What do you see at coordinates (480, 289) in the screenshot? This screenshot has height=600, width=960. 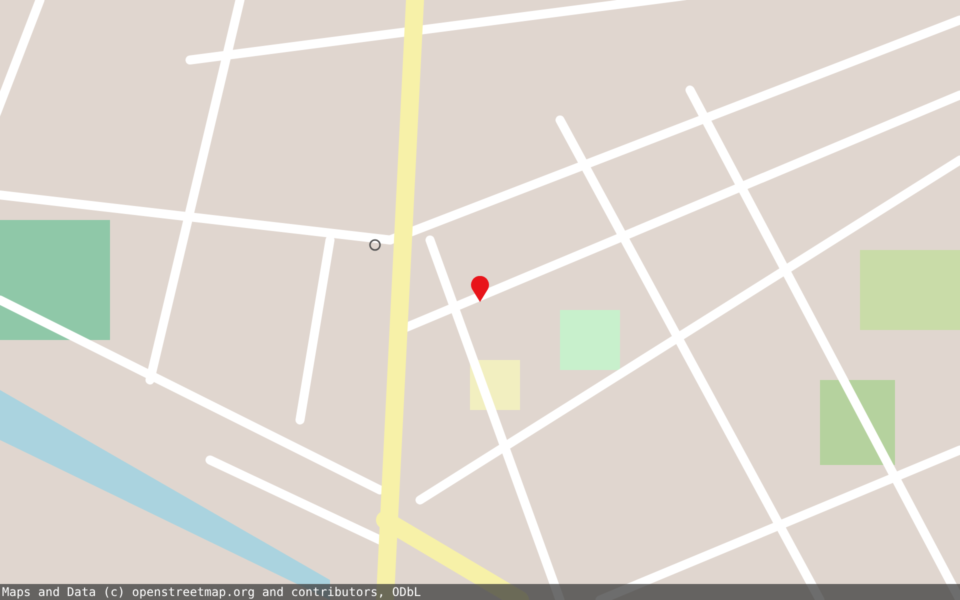 I see `location-pin-icon` at bounding box center [480, 289].